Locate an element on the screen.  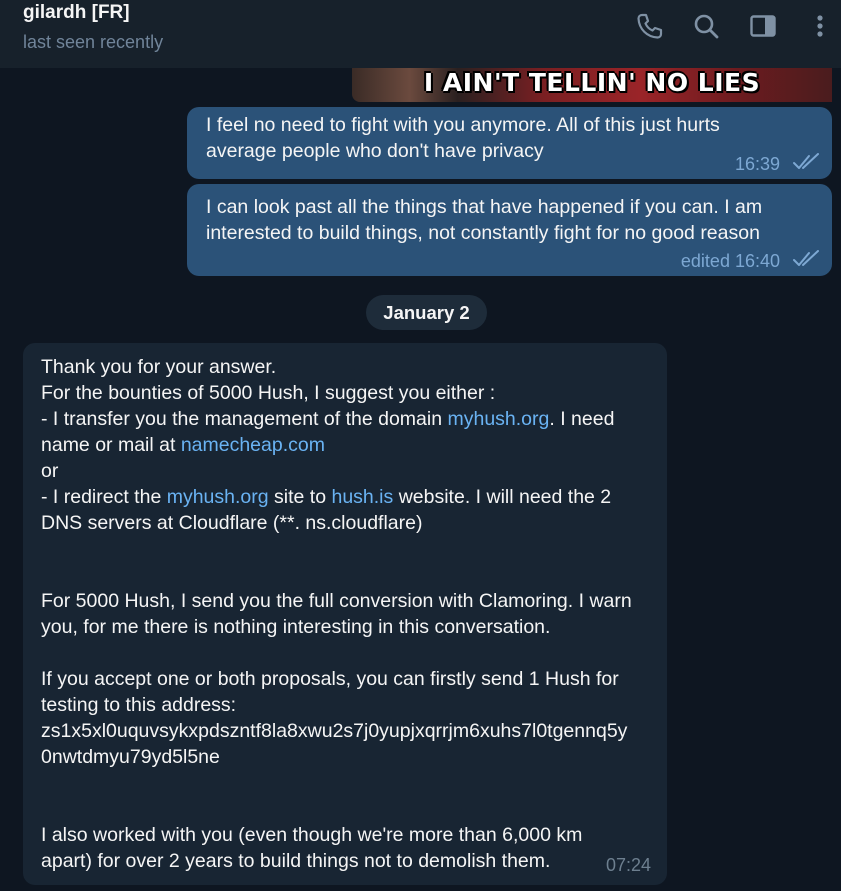
message-line: name or mail at namecheap.com is located at coordinates (351, 445).